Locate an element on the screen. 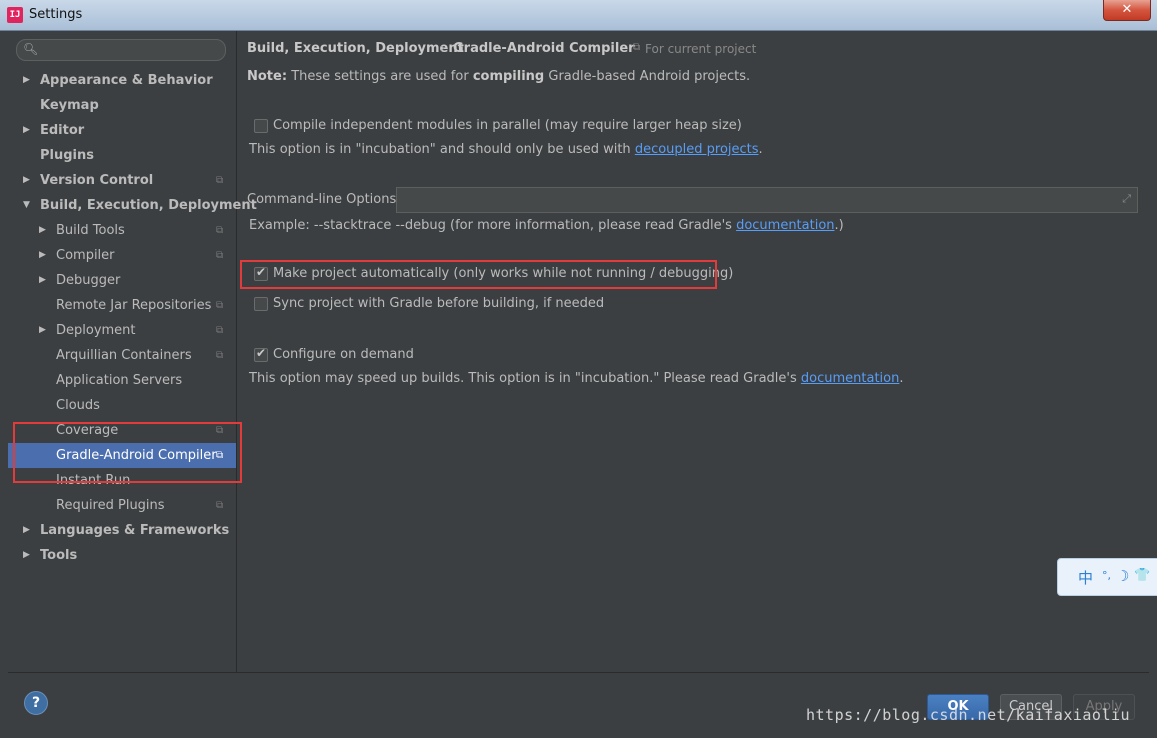 Image resolution: width=1157 pixels, height=738 pixels. sidebar-item-label: Plugins is located at coordinates (67, 155).